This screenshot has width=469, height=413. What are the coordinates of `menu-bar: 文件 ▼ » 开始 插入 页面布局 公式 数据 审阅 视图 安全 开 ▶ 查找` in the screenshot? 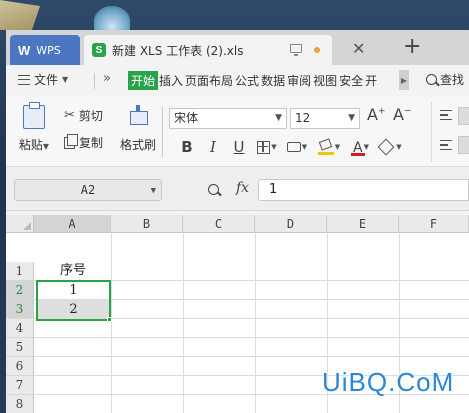 It's located at (237, 81).